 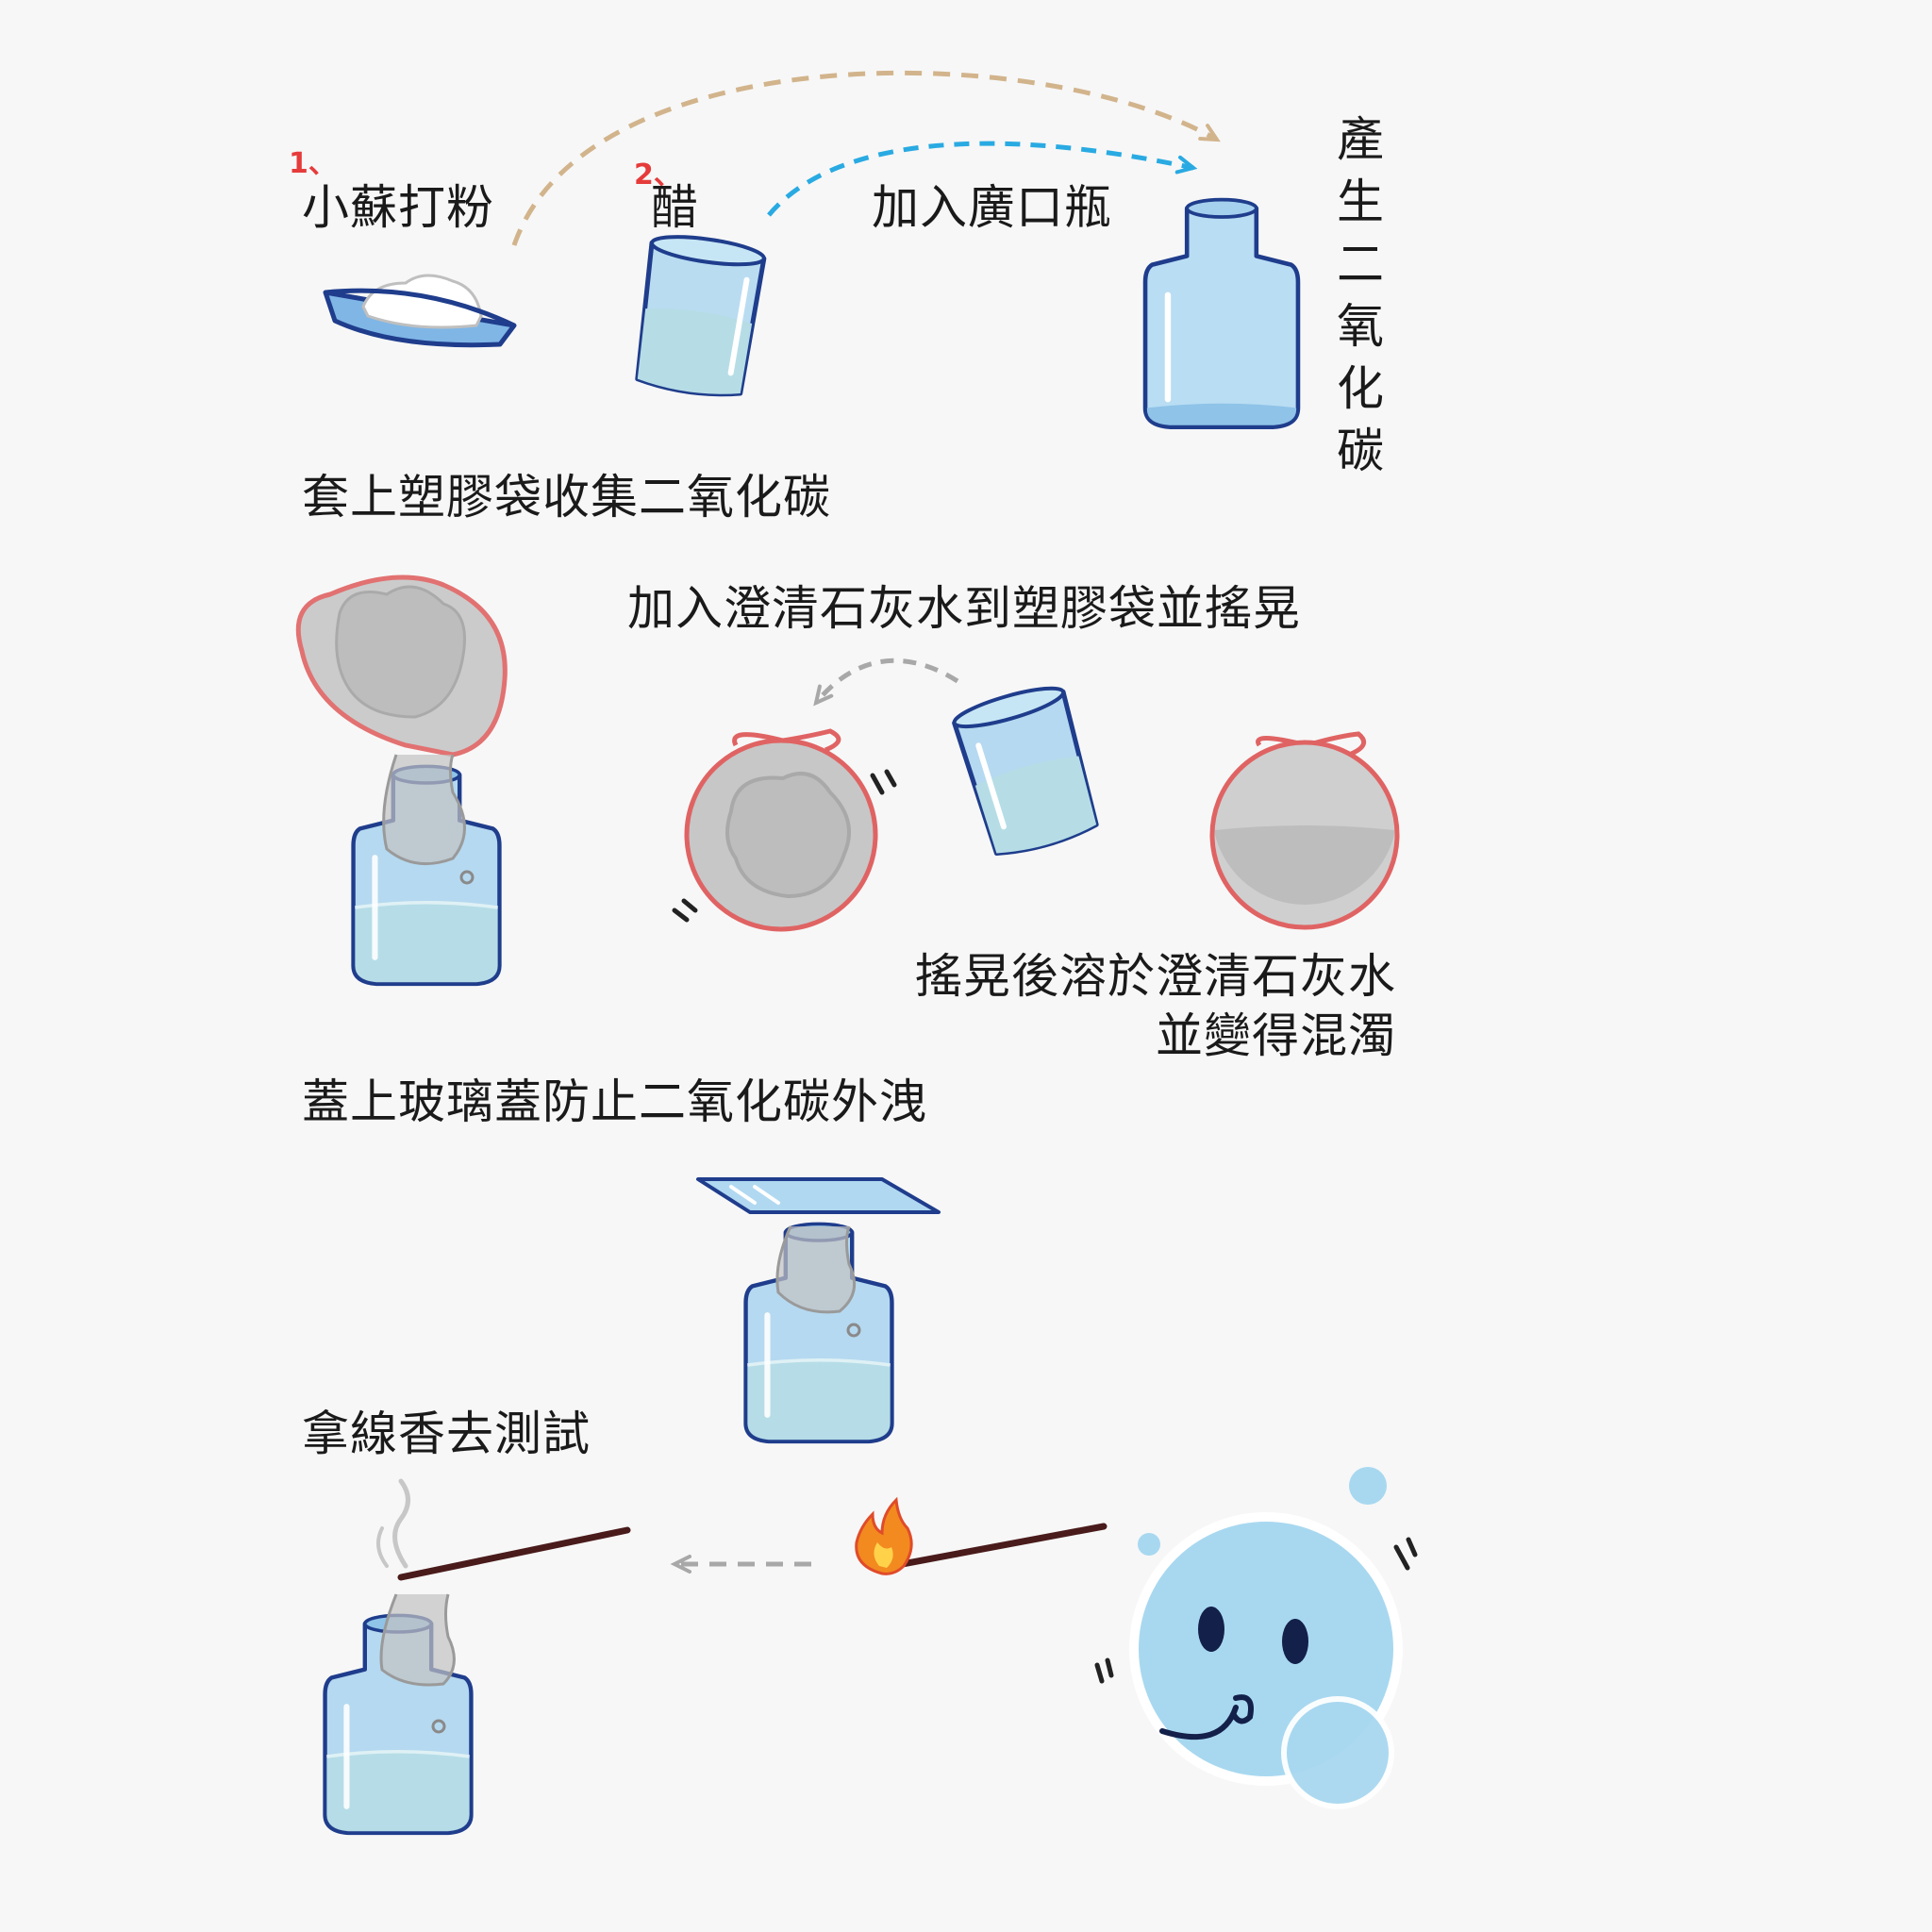 I want to click on burning-incense-icon, so click(x=981, y=1535).